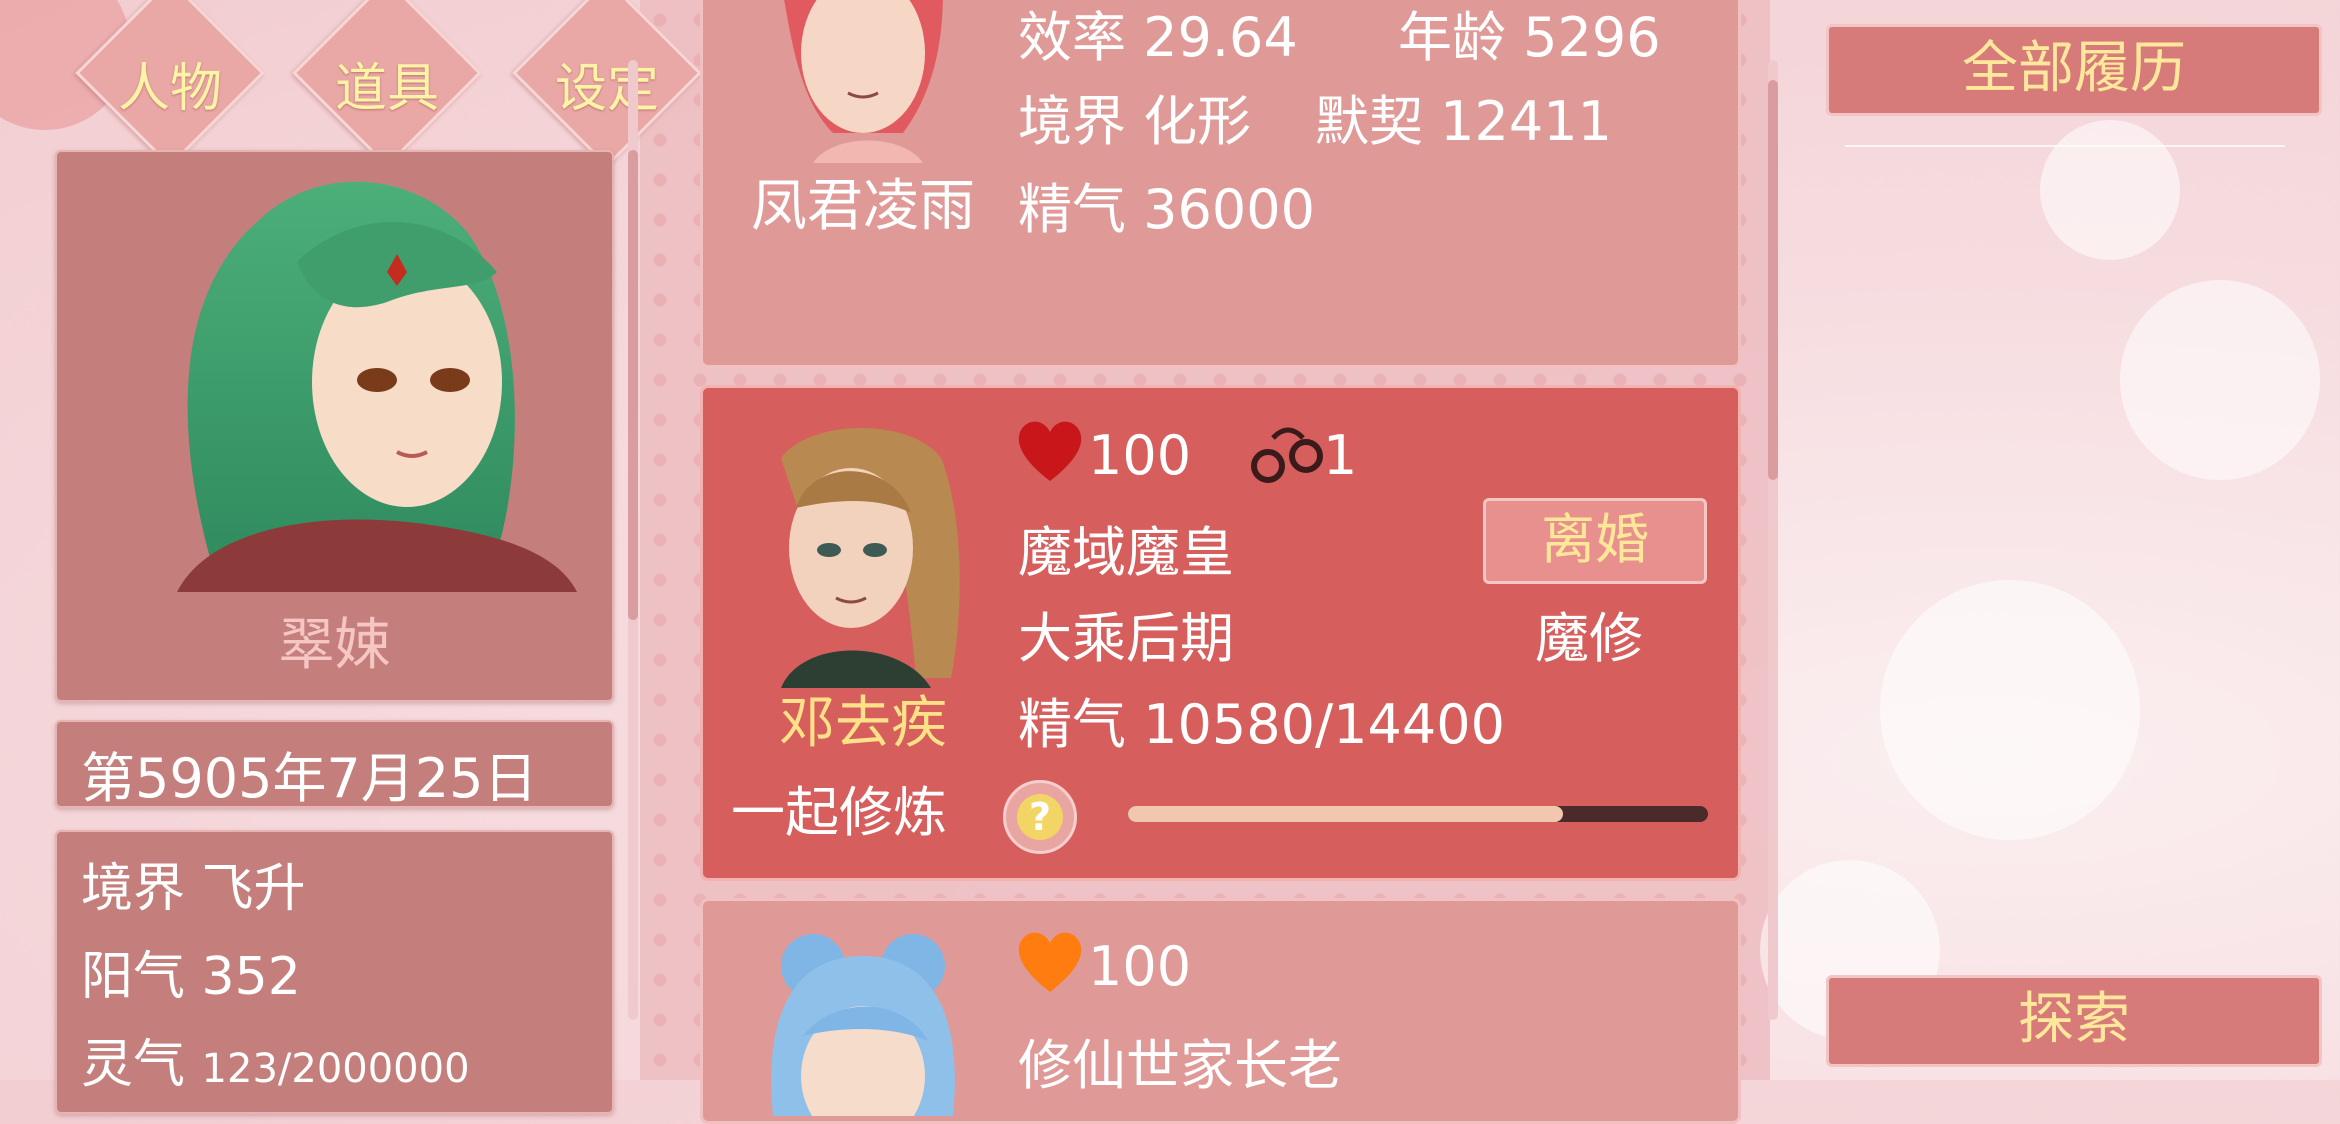  Describe the element at coordinates (1773, 280) in the screenshot. I see `right-scrollbar-thumb` at that location.